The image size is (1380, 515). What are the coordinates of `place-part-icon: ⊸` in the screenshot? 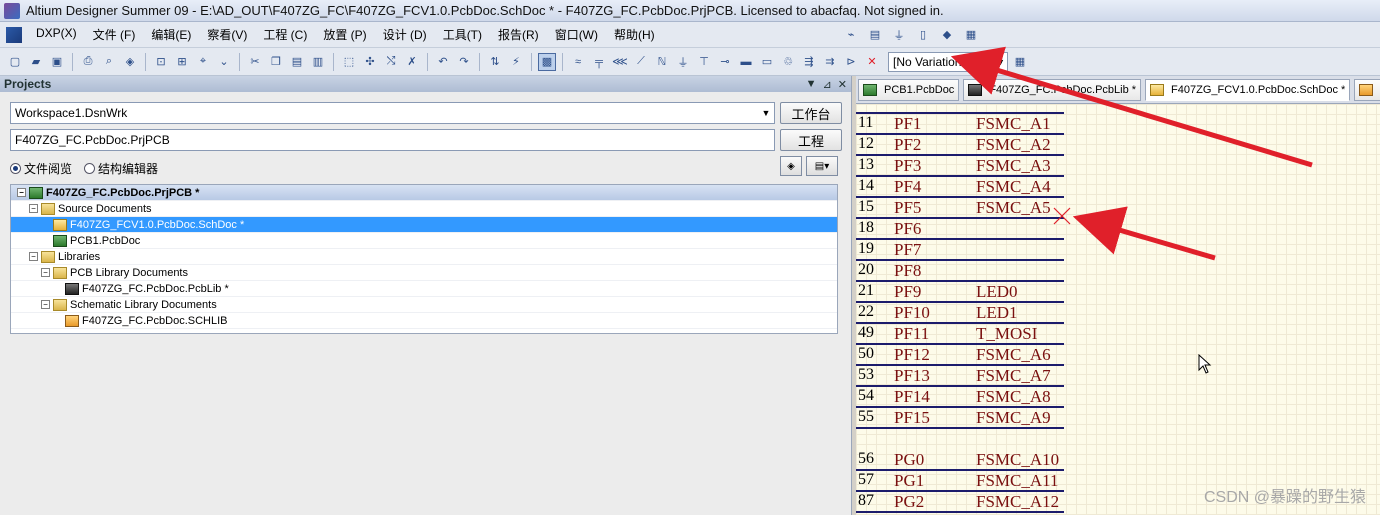 It's located at (725, 62).